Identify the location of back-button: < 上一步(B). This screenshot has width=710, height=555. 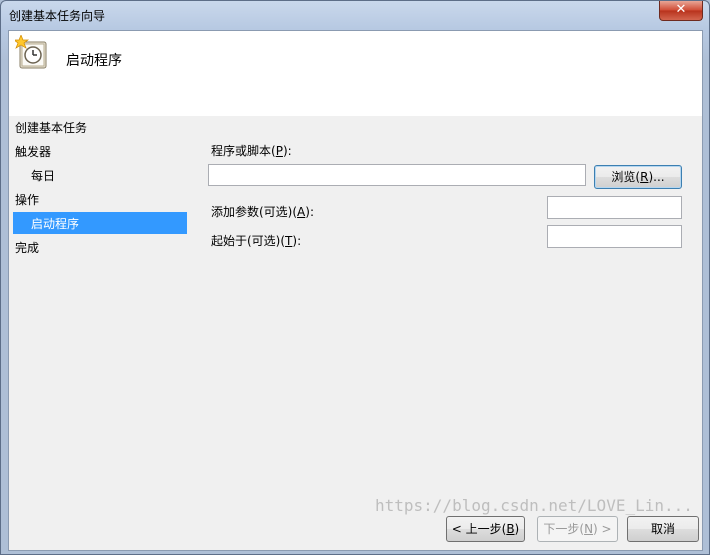
(485, 529).